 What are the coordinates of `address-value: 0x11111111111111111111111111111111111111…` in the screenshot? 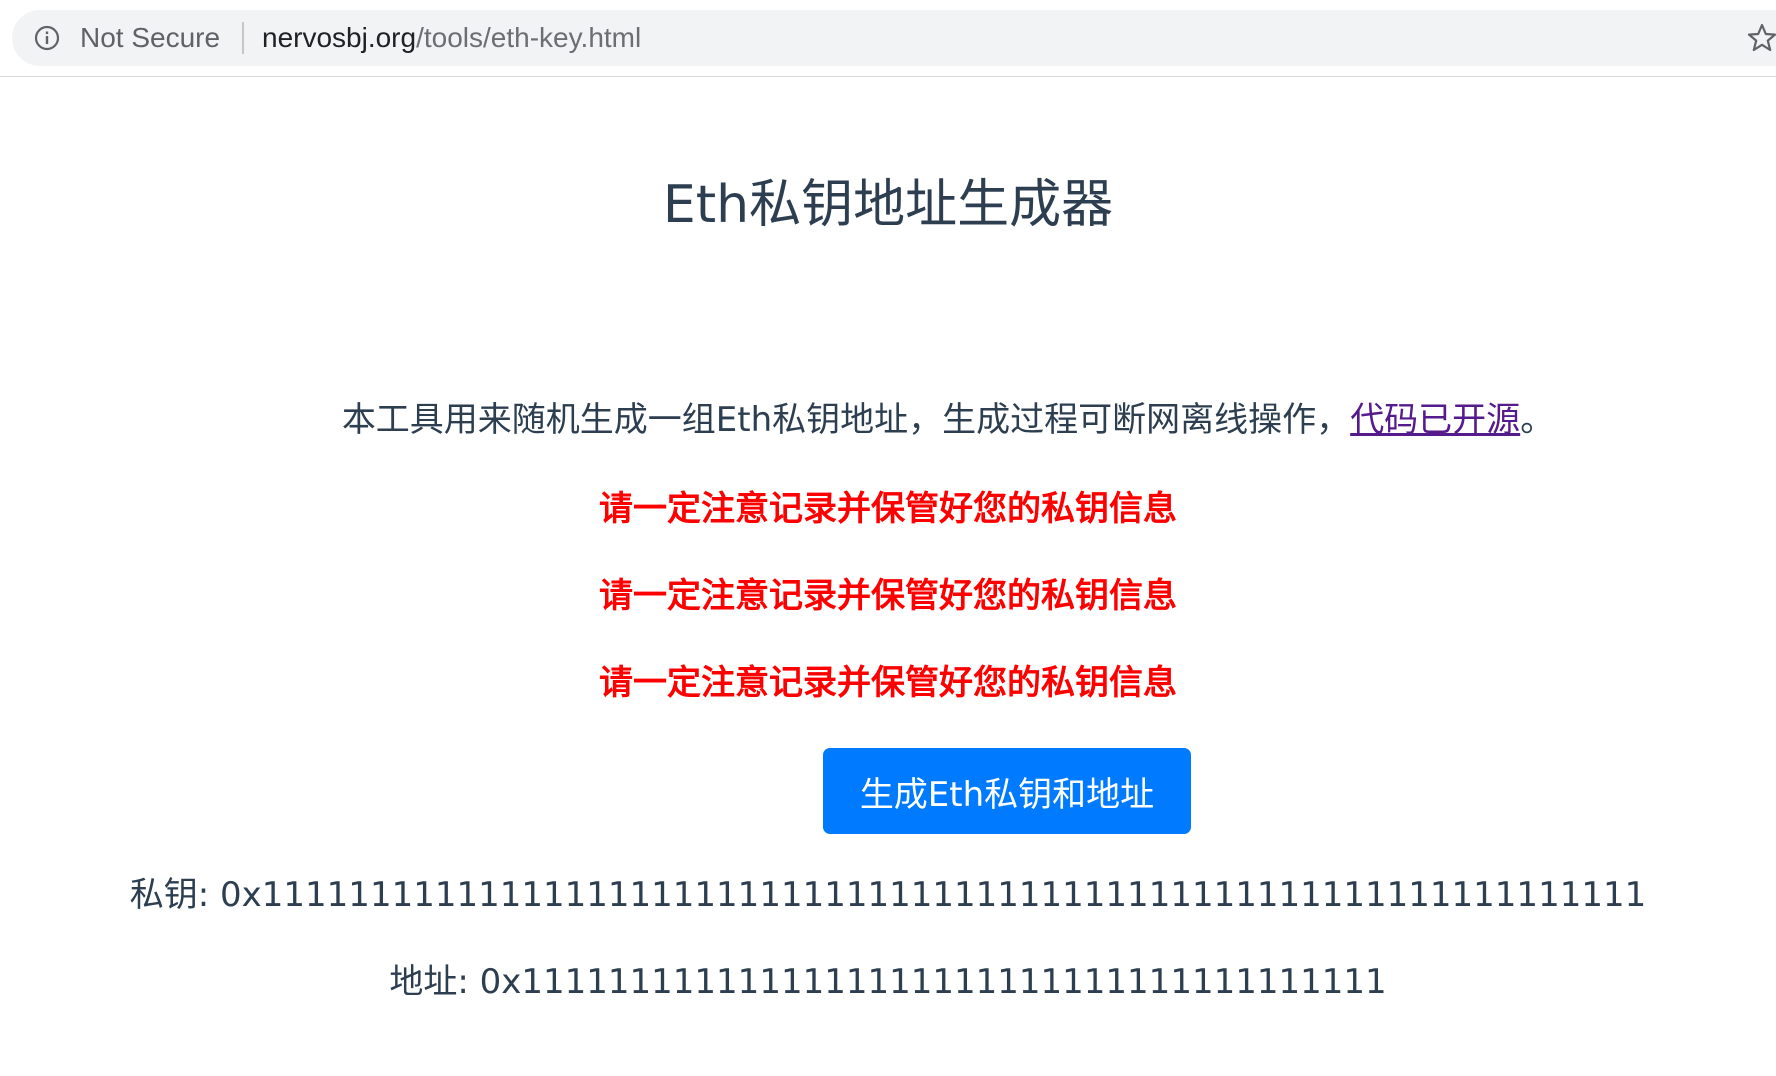 It's located at (933, 982).